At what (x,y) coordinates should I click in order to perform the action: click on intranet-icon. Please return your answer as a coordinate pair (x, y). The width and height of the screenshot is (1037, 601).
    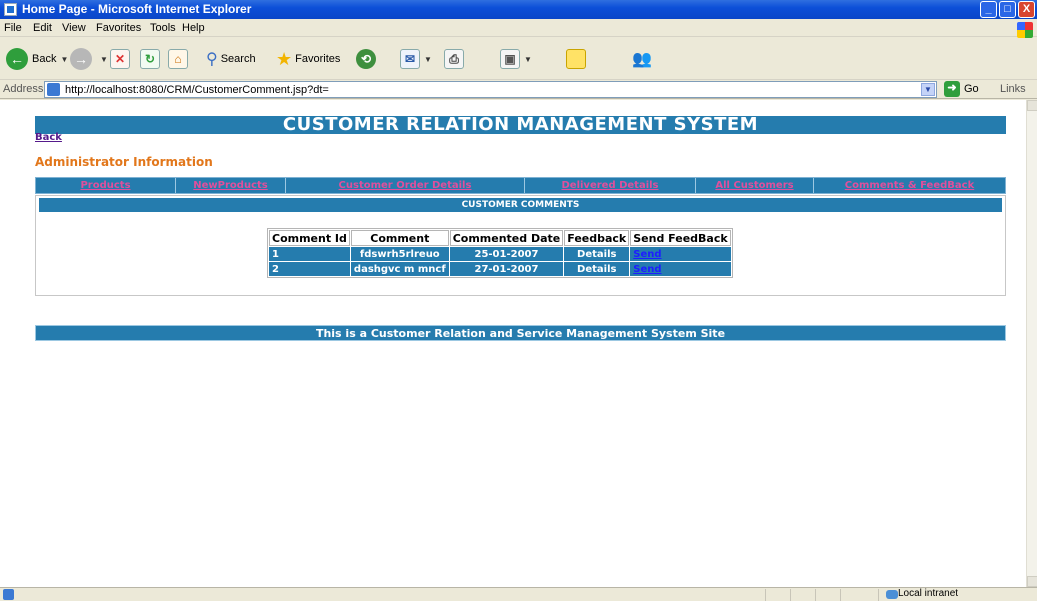
    Looking at the image, I should click on (892, 594).